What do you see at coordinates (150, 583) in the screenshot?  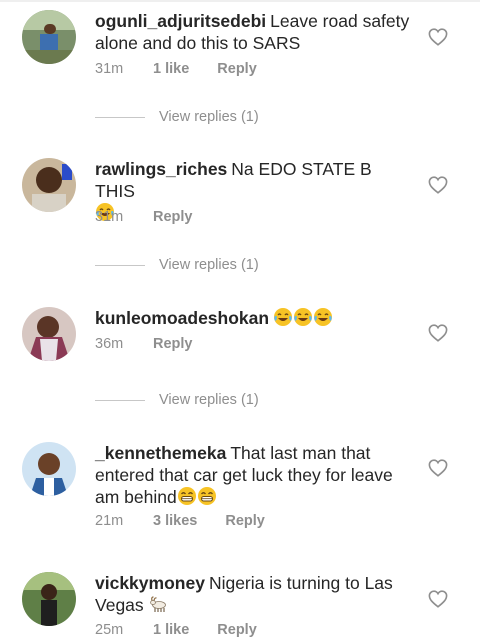 I see `comment-username: vickkymoney` at bounding box center [150, 583].